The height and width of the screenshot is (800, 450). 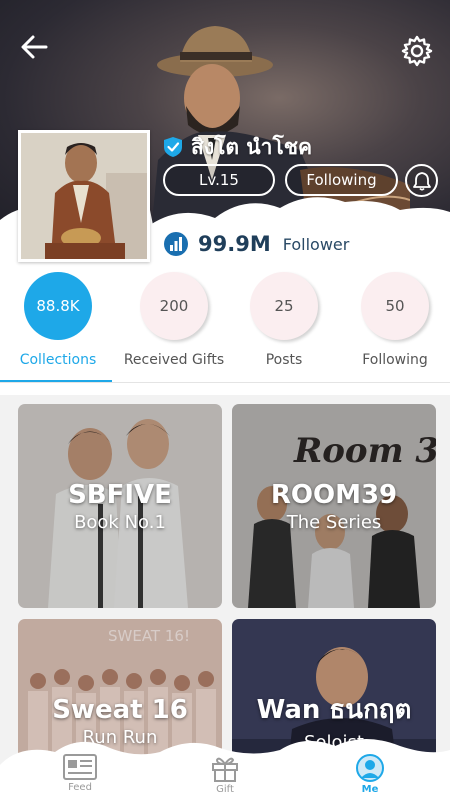 What do you see at coordinates (395, 360) in the screenshot?
I see `following-label: Following` at bounding box center [395, 360].